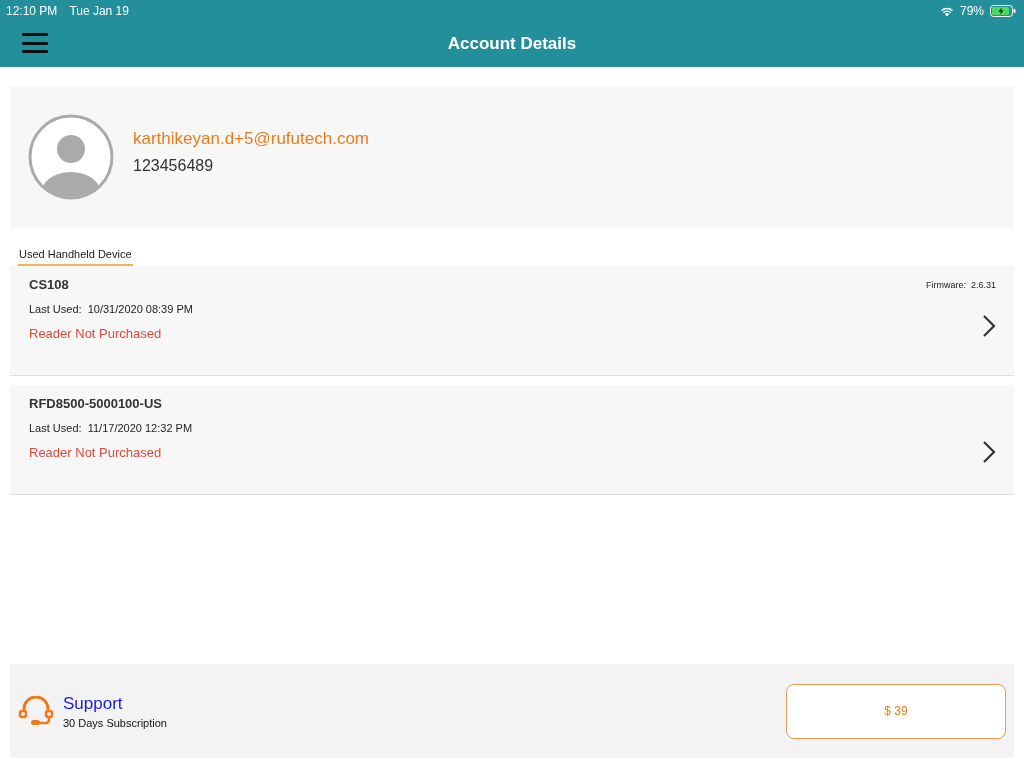 The image size is (1024, 769). I want to click on wifi-icon, so click(946, 11).